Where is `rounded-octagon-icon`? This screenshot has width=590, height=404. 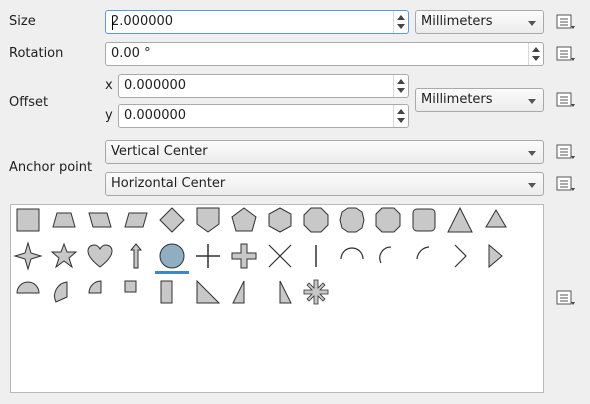 rounded-octagon-icon is located at coordinates (388, 220).